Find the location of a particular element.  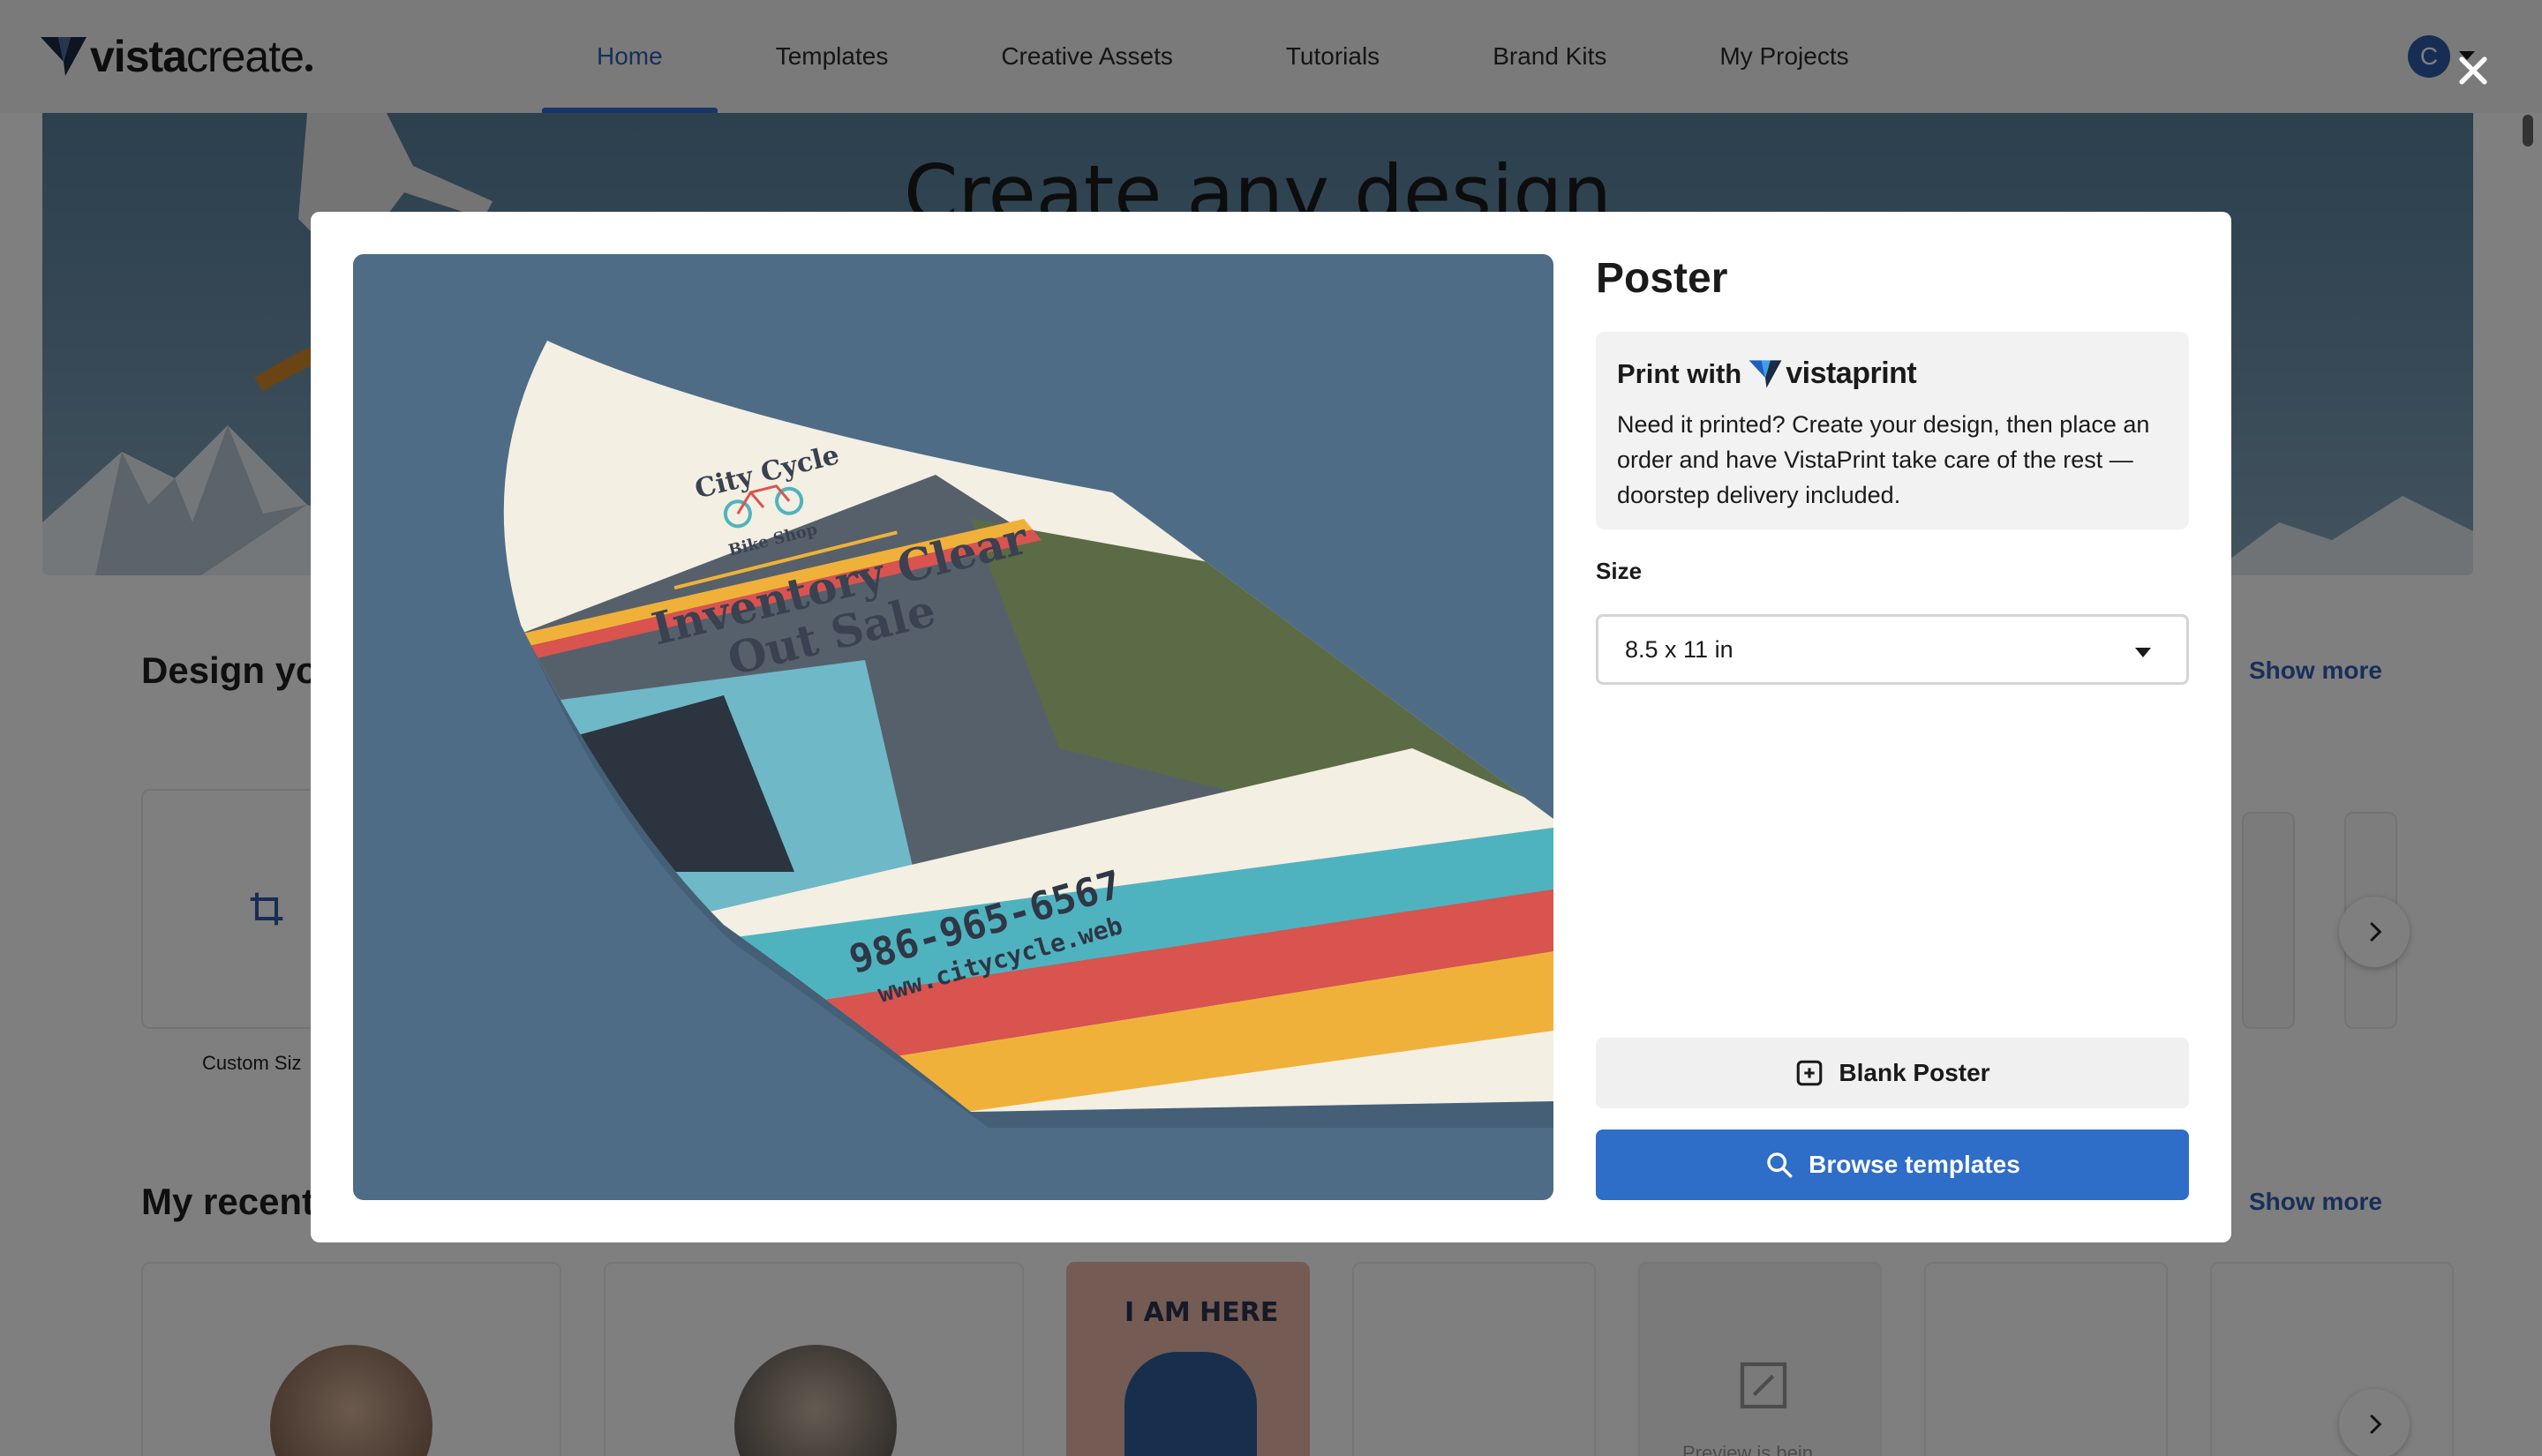

chevron-down-icon is located at coordinates (2143, 652).